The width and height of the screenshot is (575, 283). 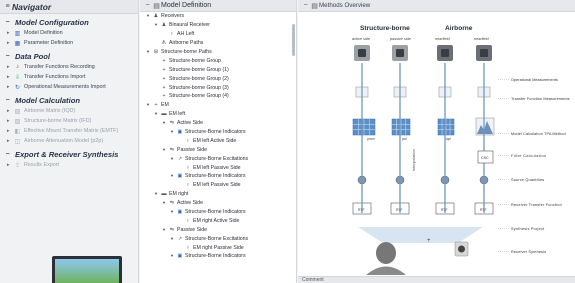 What do you see at coordinates (190, 203) in the screenshot?
I see `tree-node-label: Active Side` at bounding box center [190, 203].